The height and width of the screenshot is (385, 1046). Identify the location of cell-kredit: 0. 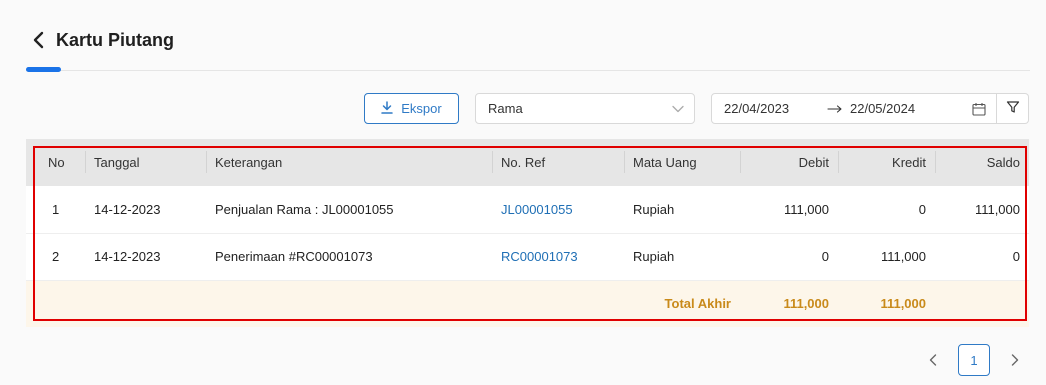
(922, 209).